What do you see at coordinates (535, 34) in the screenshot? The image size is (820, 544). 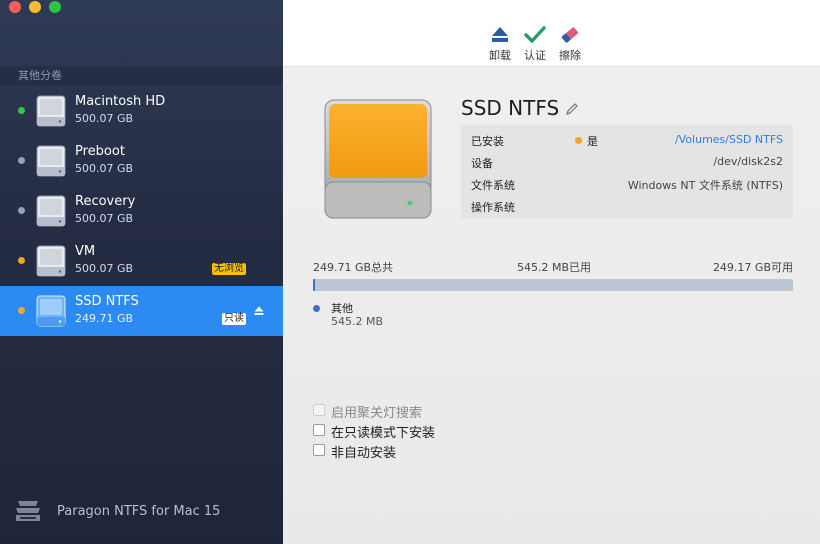 I see `checkmark-icon` at bounding box center [535, 34].